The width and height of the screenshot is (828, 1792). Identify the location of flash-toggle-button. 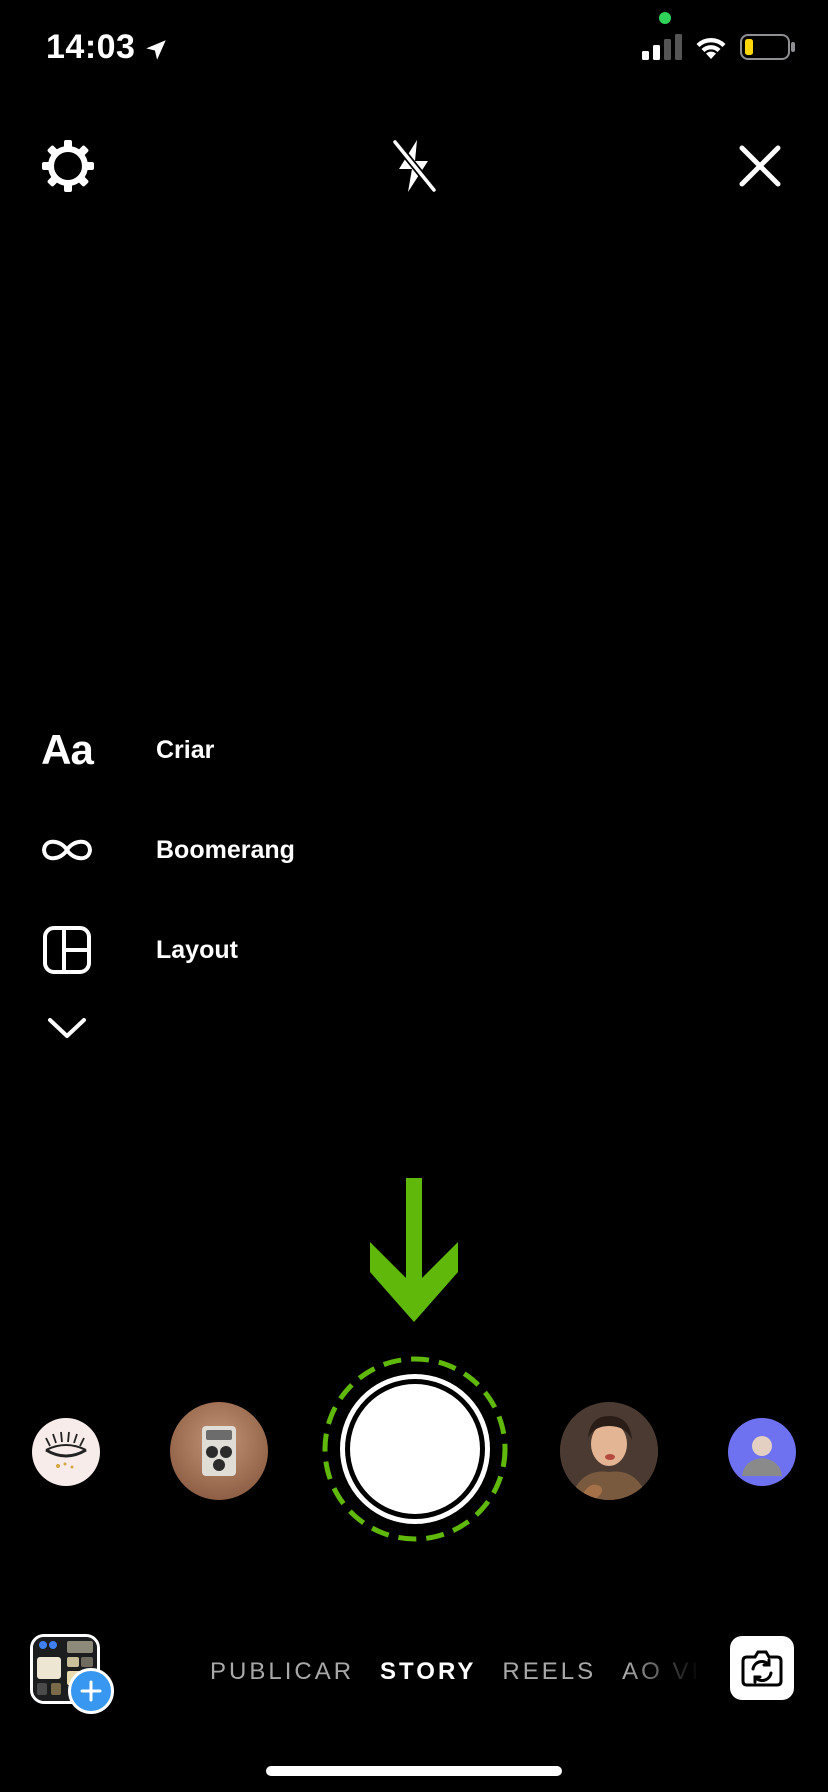
(414, 166).